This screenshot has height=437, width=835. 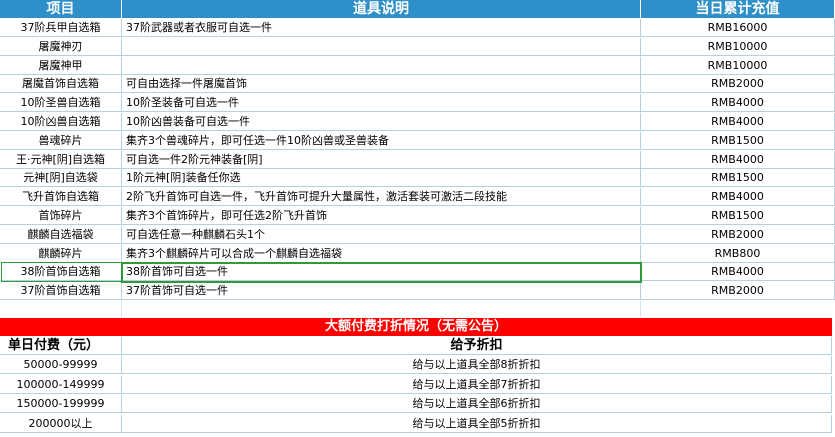 I want to click on item-name-cell: 屠魔首饰自选箱, so click(x=61, y=84).